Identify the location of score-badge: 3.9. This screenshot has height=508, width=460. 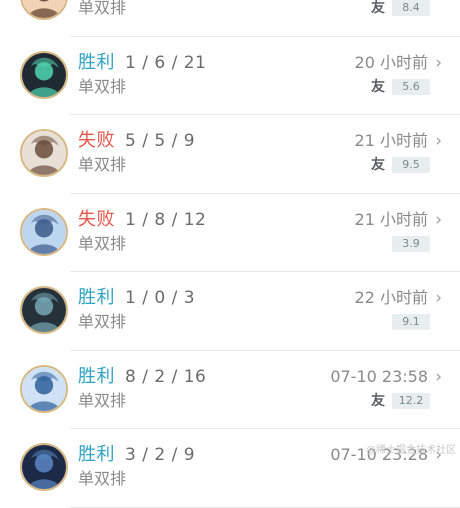
(411, 243).